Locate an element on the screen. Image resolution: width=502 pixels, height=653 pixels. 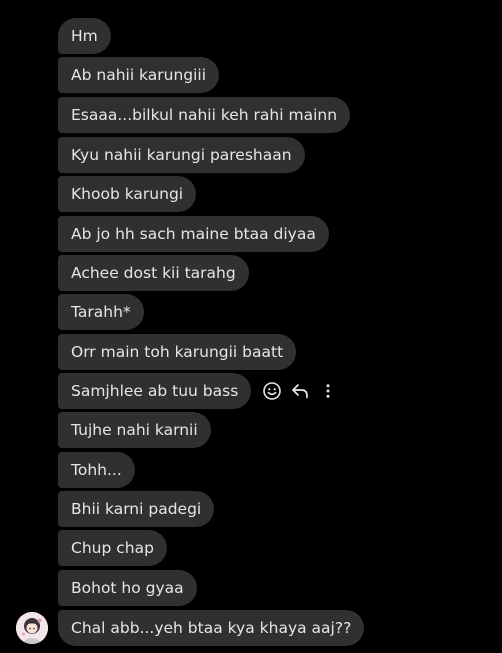
message-row: Chal abb...yeh btaa kya khaya aaj?? is located at coordinates (211, 628).